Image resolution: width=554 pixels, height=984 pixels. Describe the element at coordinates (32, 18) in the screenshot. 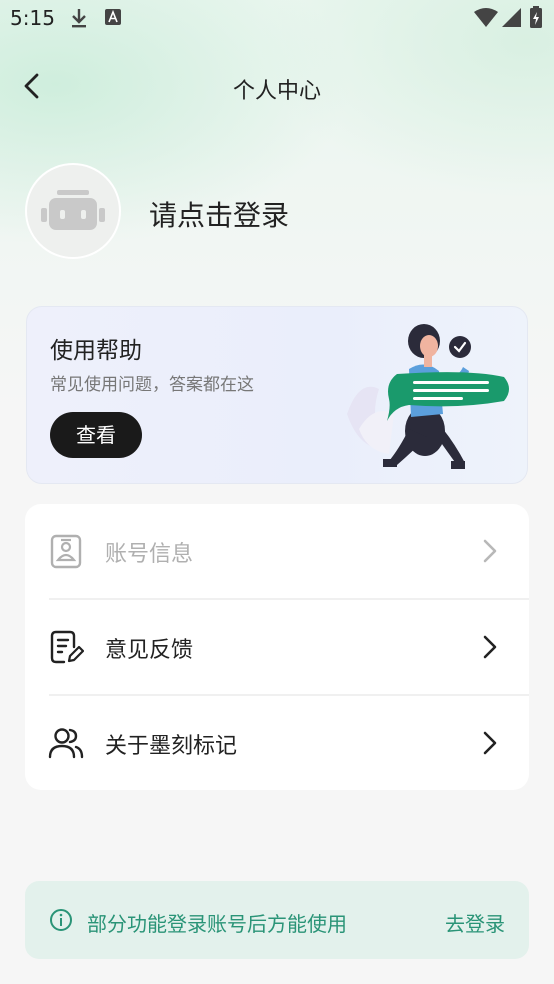

I see `status-time: 5:15` at that location.